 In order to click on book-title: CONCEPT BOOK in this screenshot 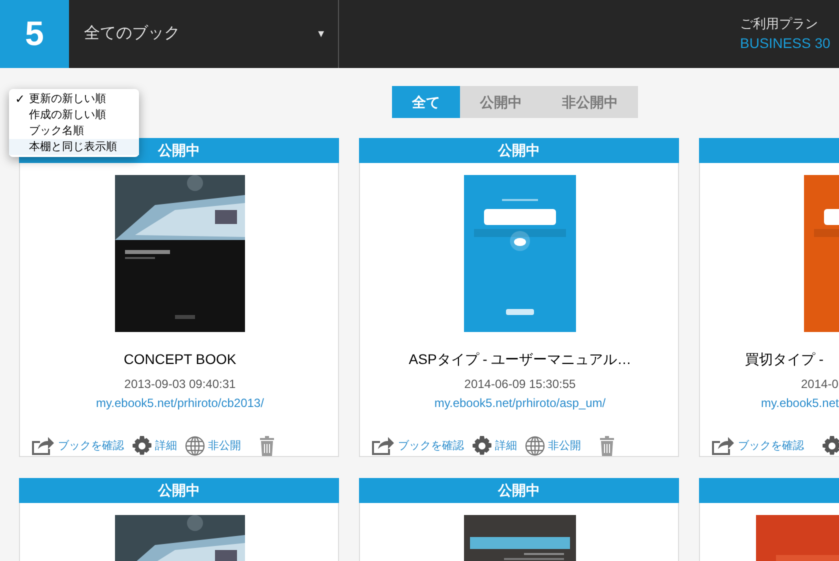, I will do `click(180, 359)`.